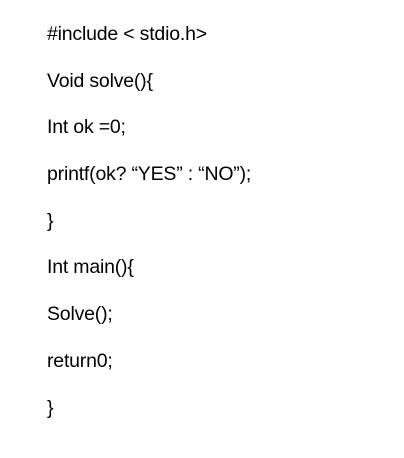 The width and height of the screenshot is (404, 458). Describe the element at coordinates (50, 220) in the screenshot. I see `code-line-close-brace-1: }` at that location.